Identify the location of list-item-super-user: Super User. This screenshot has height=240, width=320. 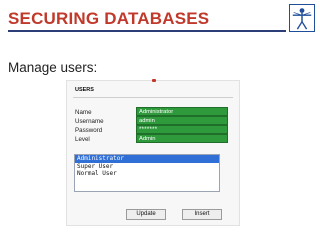
(147, 167).